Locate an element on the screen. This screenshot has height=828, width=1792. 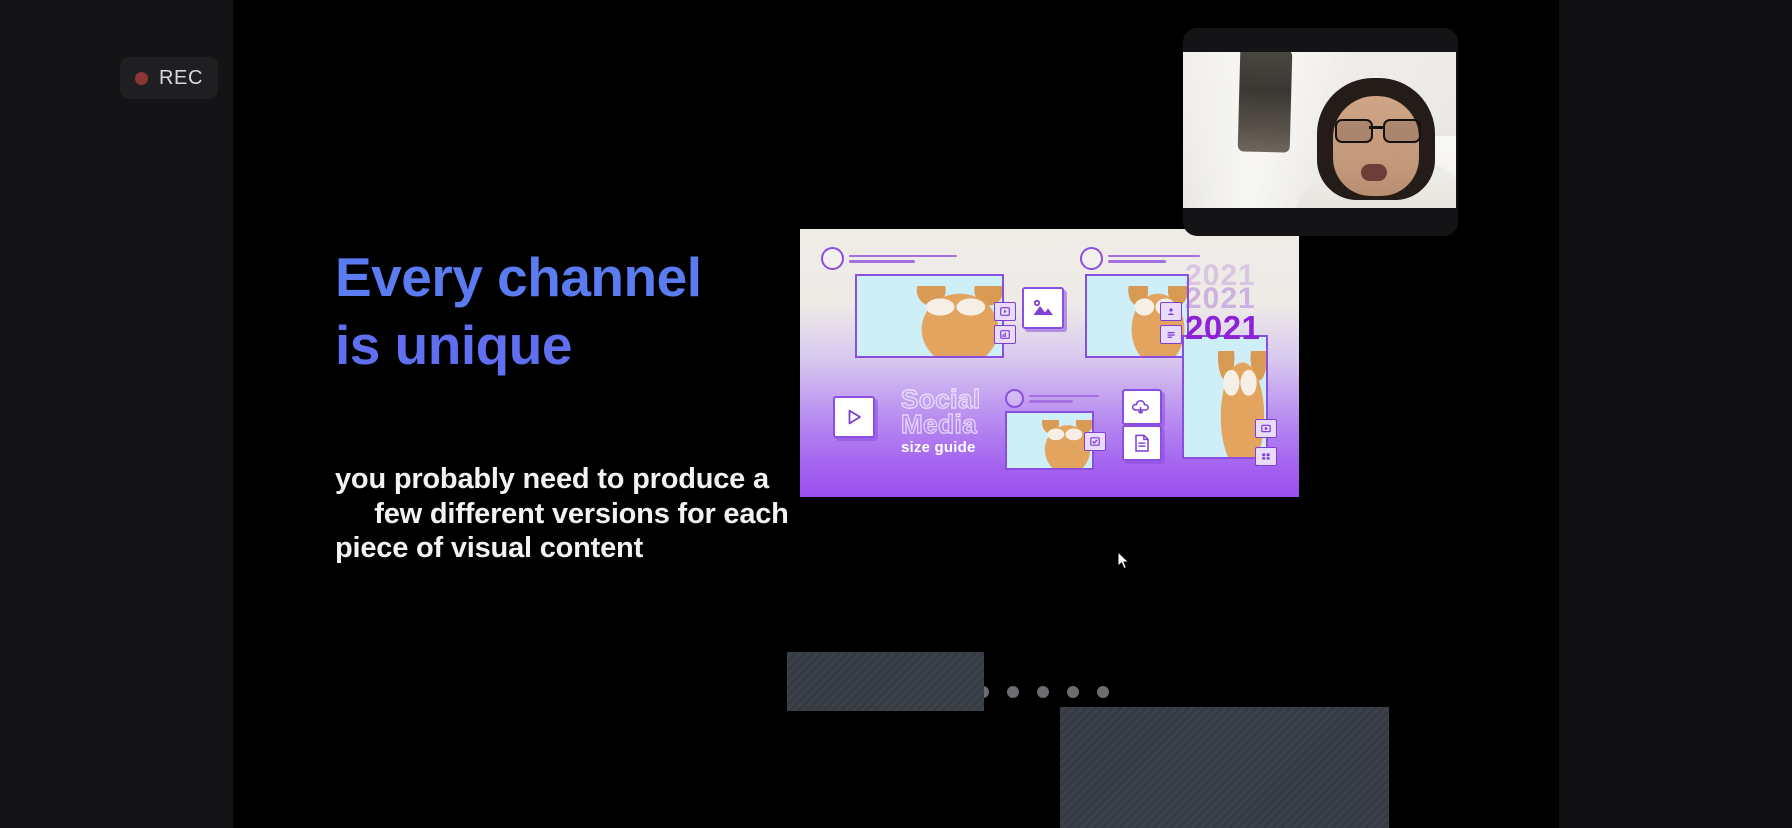
person-chip-icon is located at coordinates (1171, 311).